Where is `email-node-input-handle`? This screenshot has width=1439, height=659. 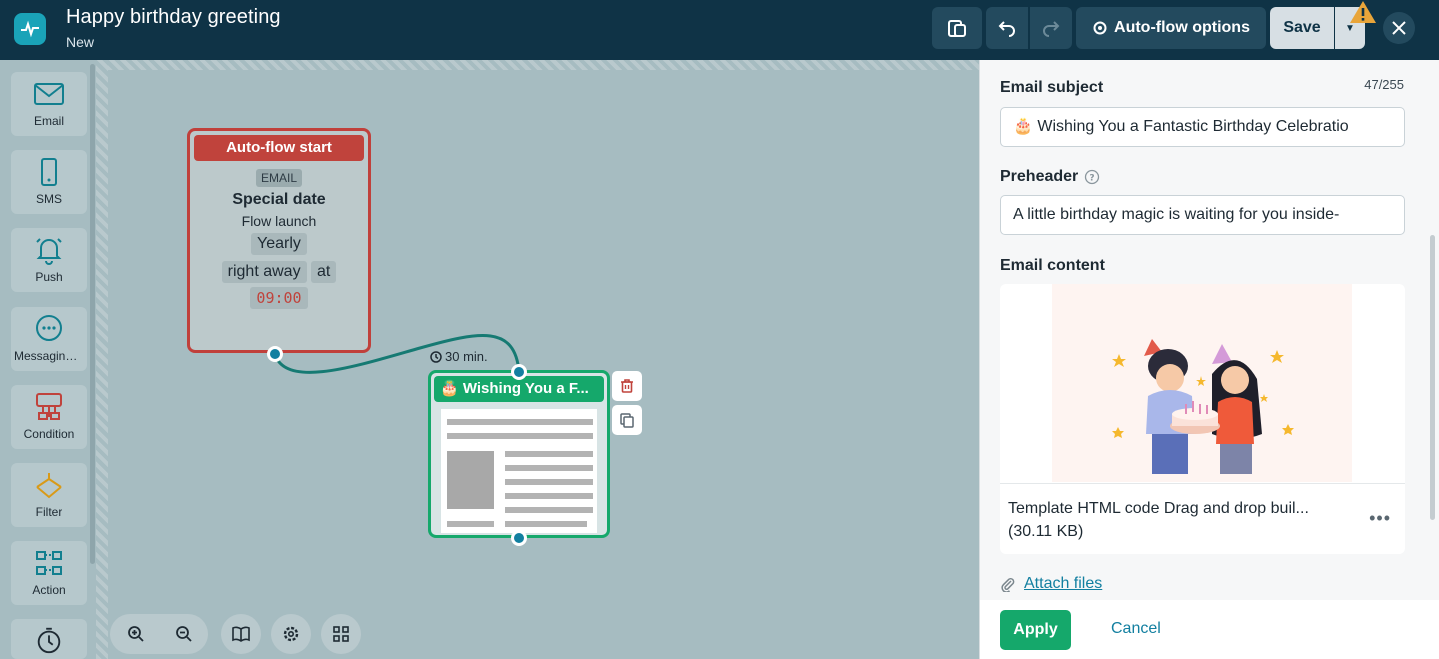 email-node-input-handle is located at coordinates (519, 372).